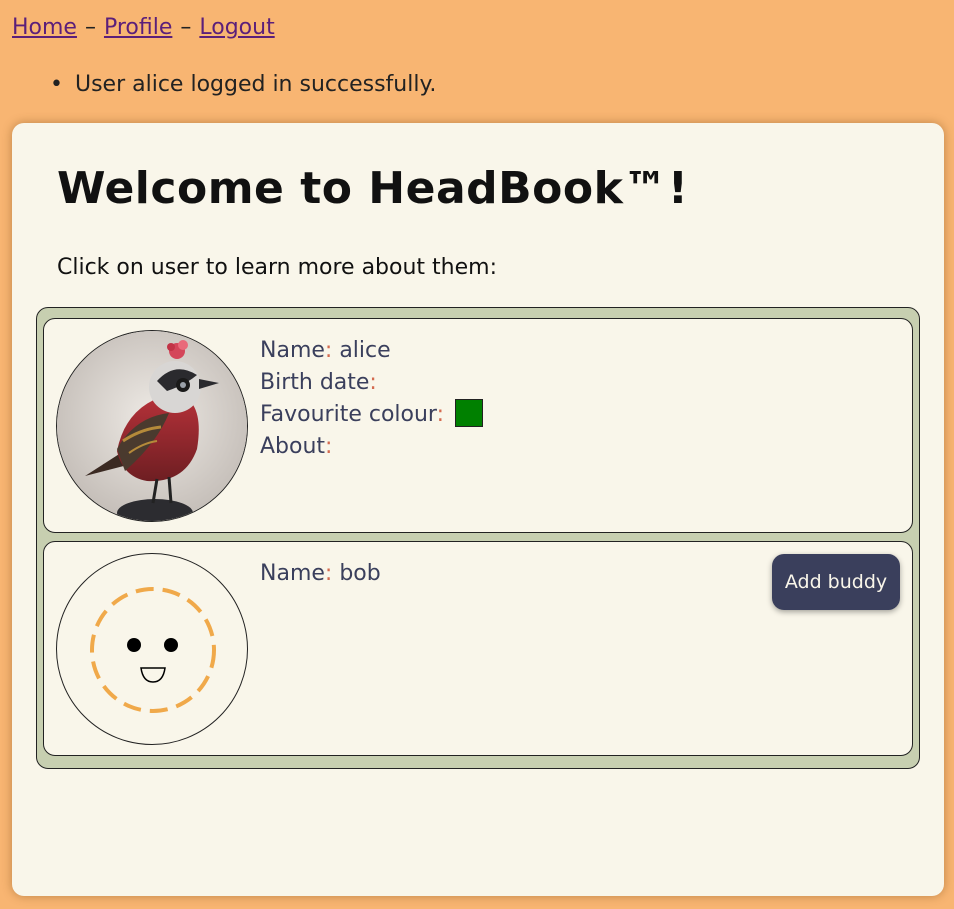 The image size is (954, 909). I want to click on name-row: Name: alice, so click(371, 351).